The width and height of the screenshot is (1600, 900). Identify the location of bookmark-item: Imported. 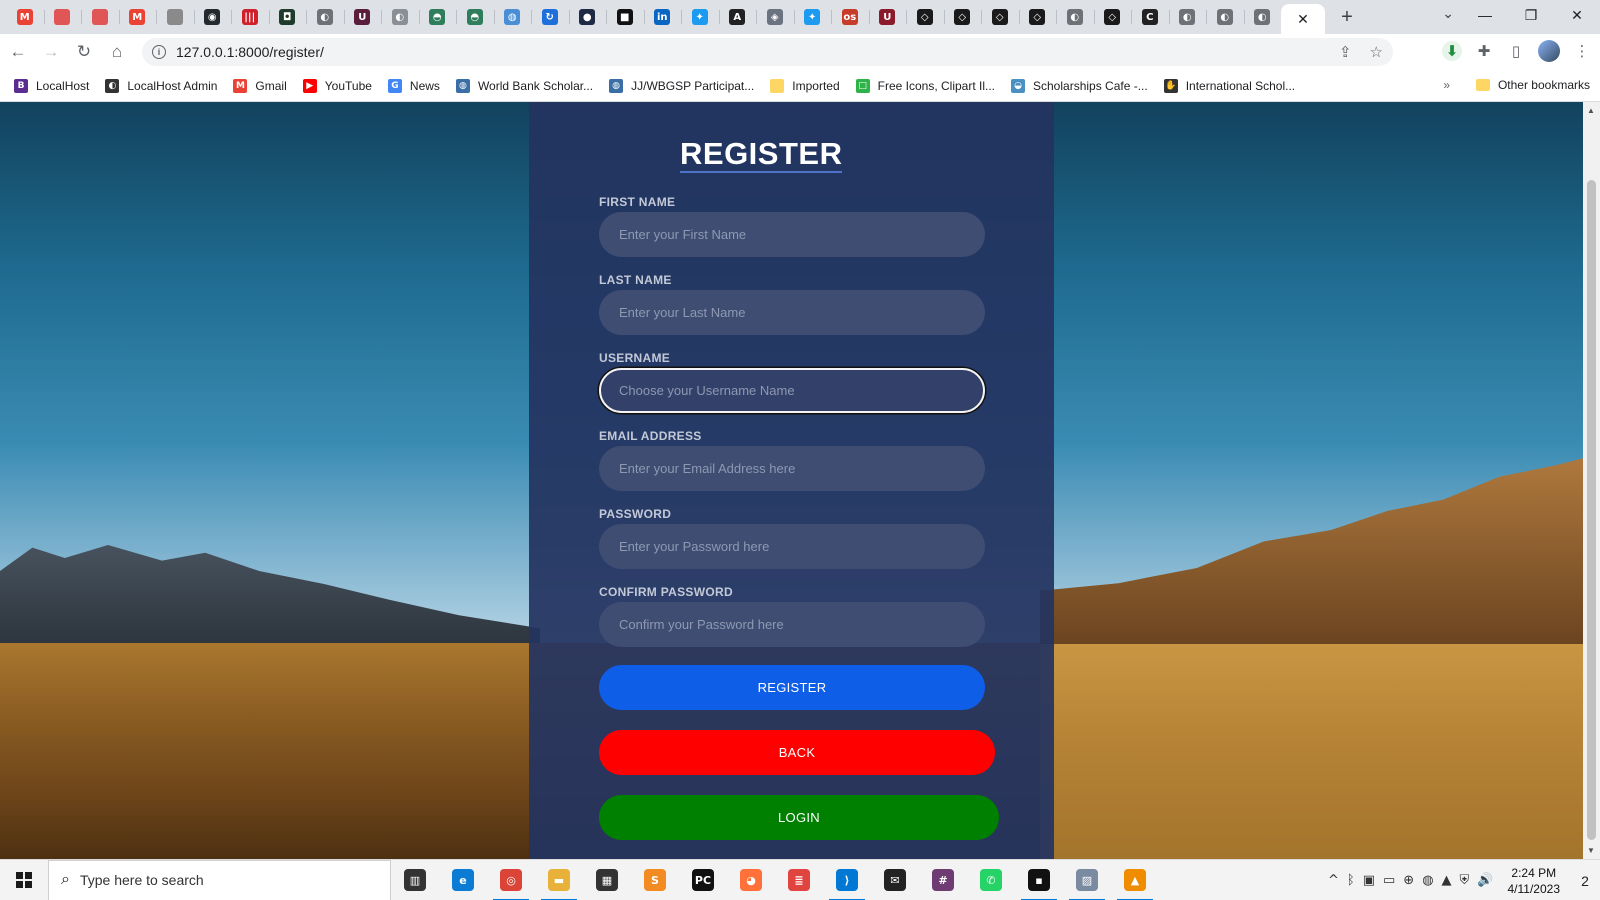
(805, 85).